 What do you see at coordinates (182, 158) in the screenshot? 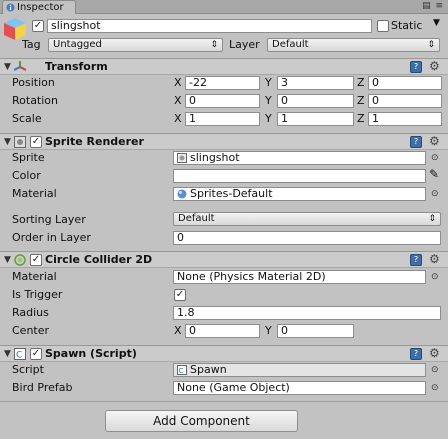
I see `sprite-asset-icon` at bounding box center [182, 158].